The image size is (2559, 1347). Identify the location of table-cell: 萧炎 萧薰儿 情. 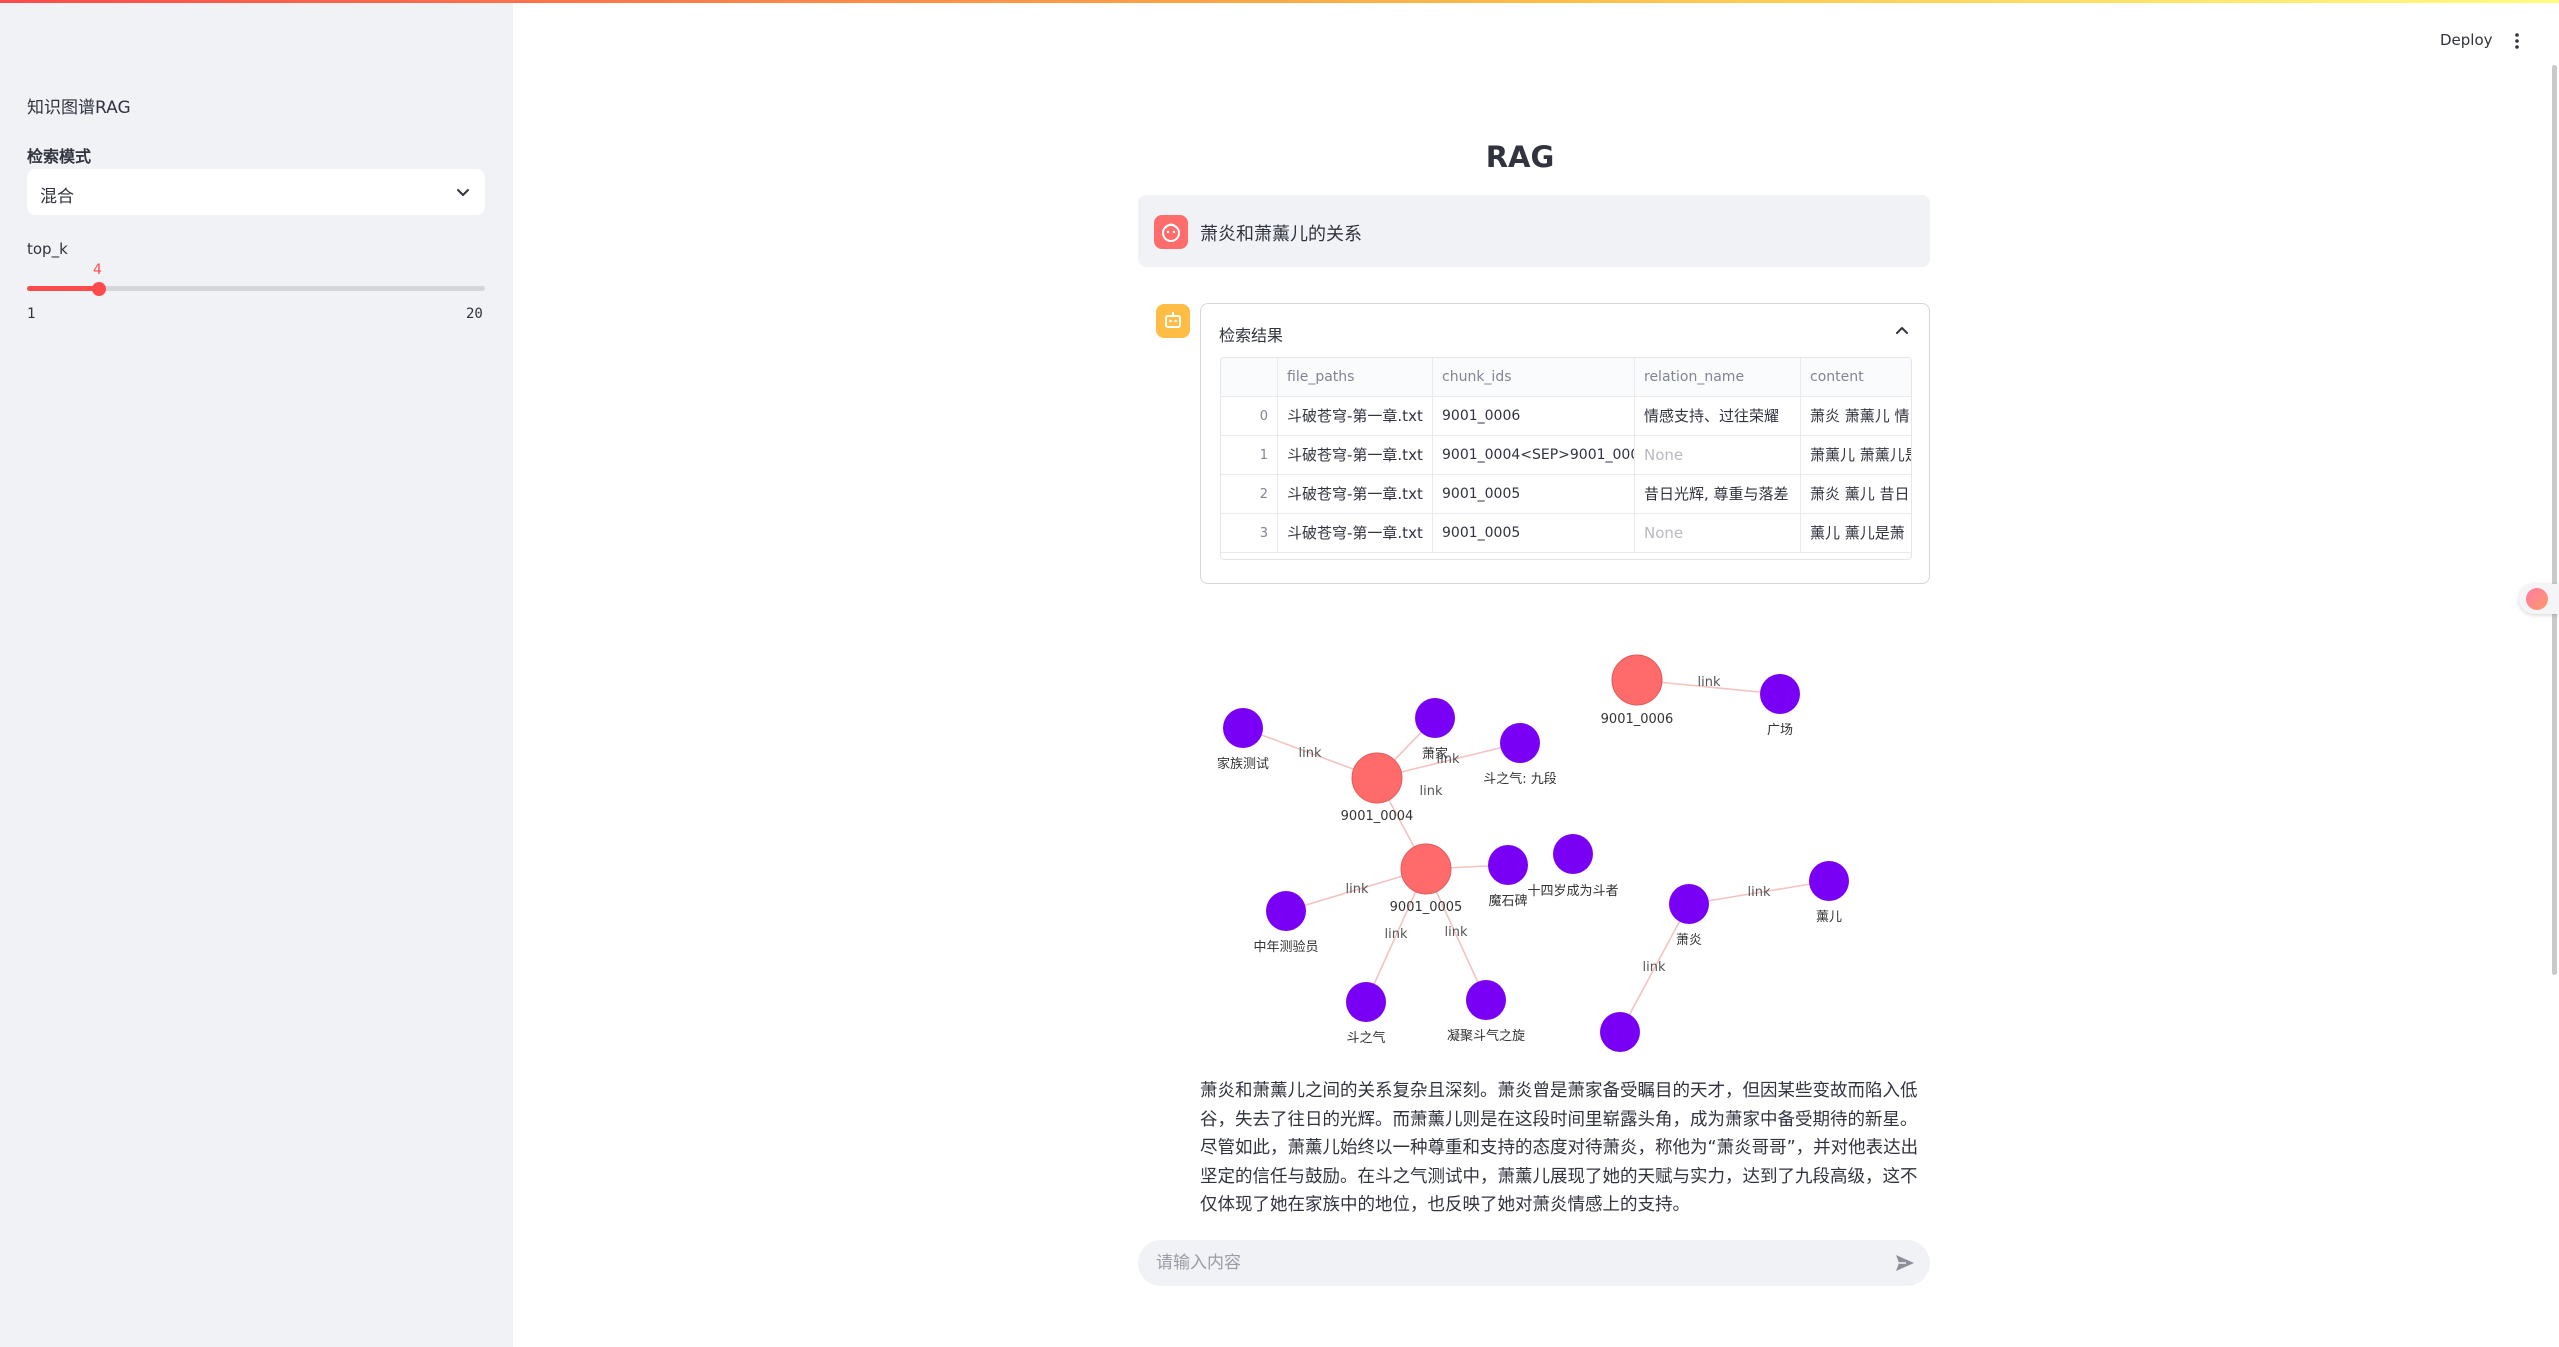
(1856, 416).